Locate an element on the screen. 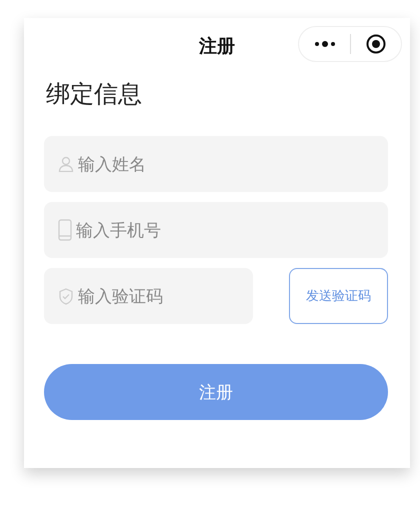 This screenshot has width=420, height=518. phone-icon is located at coordinates (65, 230).